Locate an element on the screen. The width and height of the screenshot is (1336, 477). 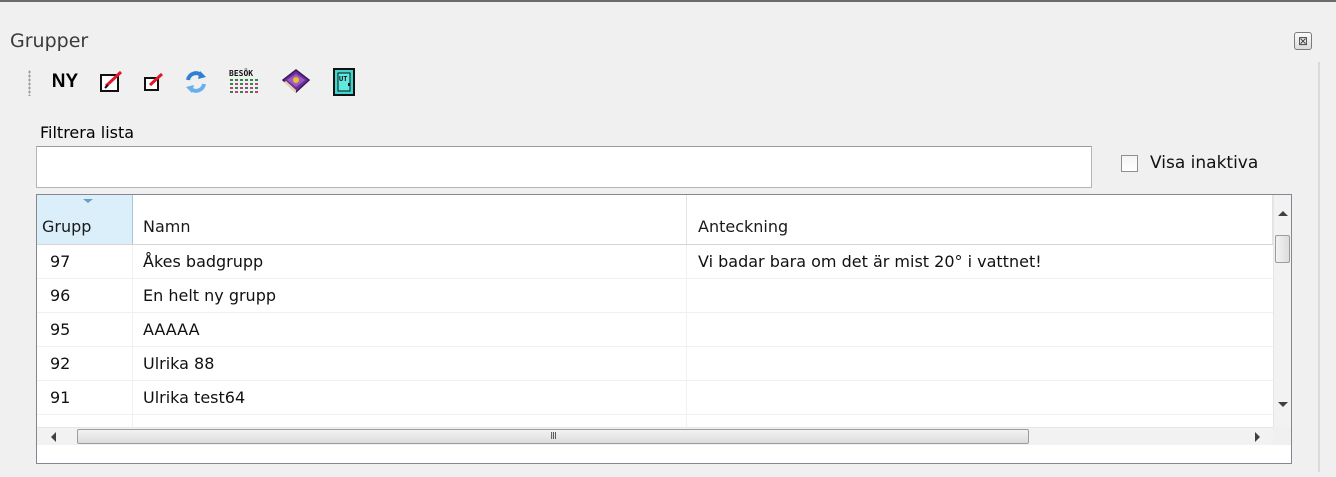
vertical-scrollbar is located at coordinates (1282, 311).